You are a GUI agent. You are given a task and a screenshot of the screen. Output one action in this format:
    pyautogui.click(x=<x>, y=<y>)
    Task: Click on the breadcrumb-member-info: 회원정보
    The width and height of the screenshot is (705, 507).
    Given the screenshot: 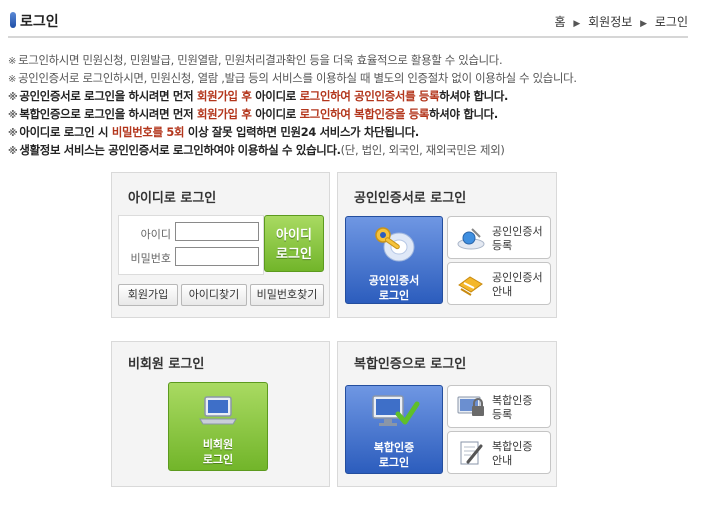 What is the action you would take?
    pyautogui.click(x=610, y=21)
    